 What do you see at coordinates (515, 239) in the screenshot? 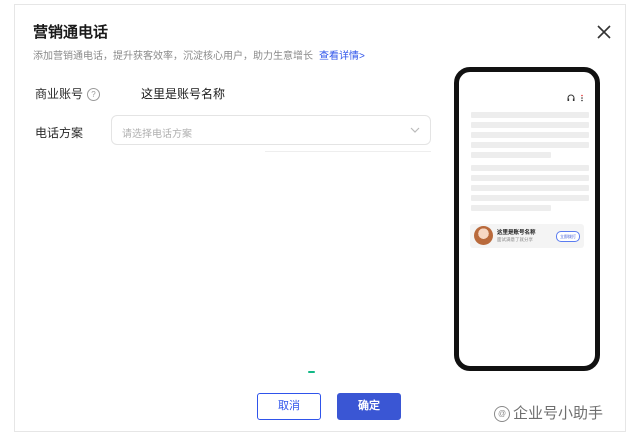
I see `card-subtitle: 面试满意了就分享` at bounding box center [515, 239].